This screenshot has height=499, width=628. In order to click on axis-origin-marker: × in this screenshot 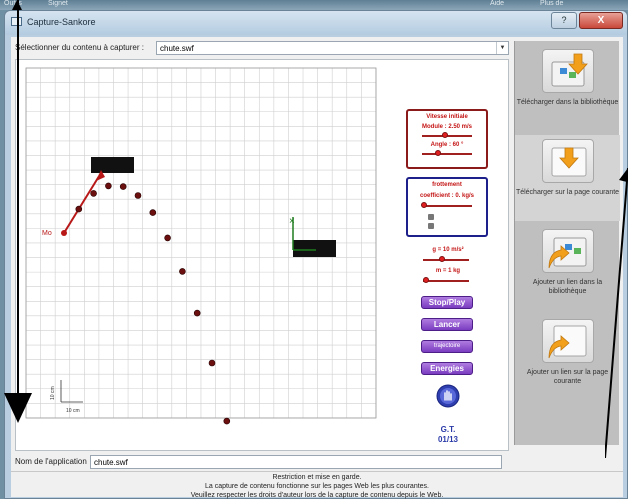, I will do `click(292, 221)`.